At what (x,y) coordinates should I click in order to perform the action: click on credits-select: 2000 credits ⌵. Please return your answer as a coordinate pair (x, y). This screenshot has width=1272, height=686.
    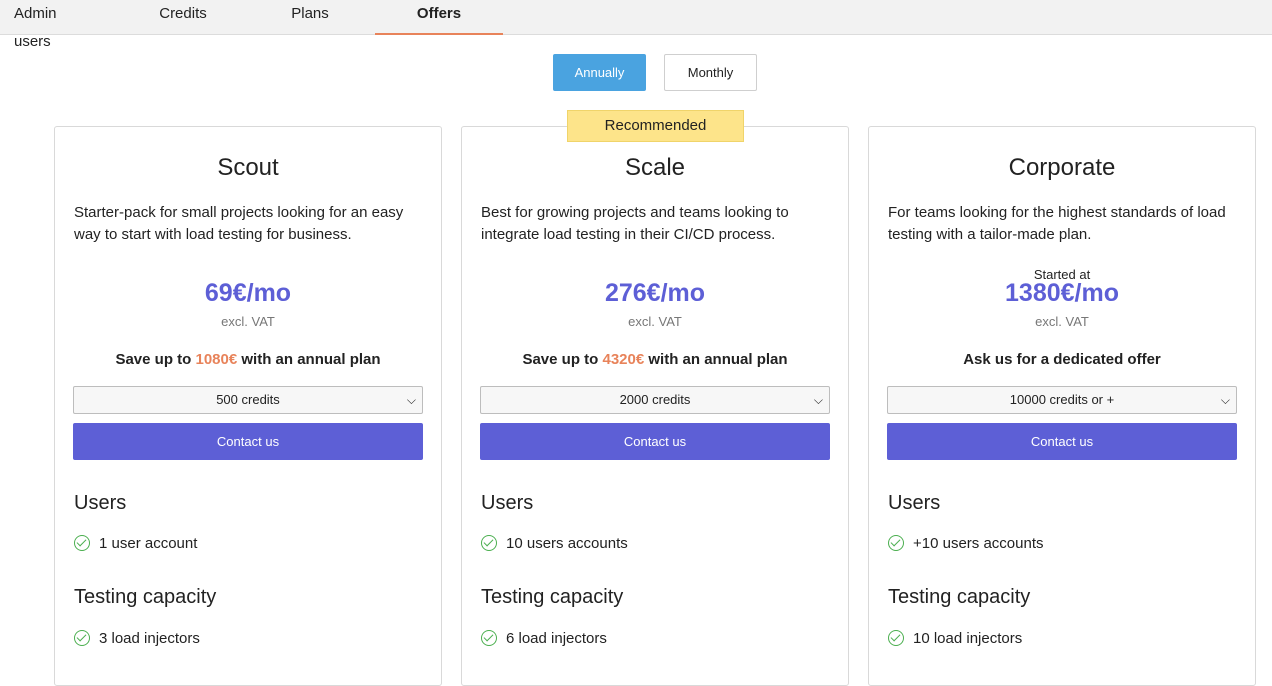
    Looking at the image, I should click on (655, 400).